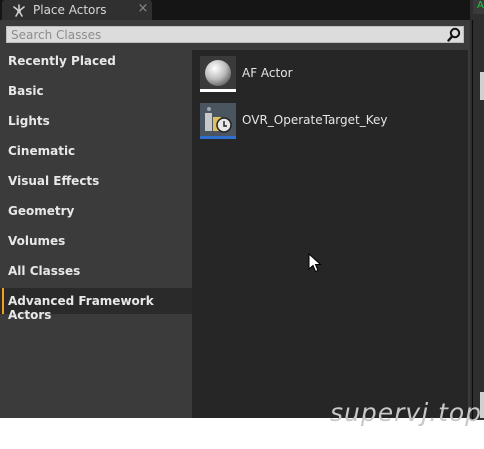  I want to click on category-visual-effects: Visual Effects, so click(96, 181).